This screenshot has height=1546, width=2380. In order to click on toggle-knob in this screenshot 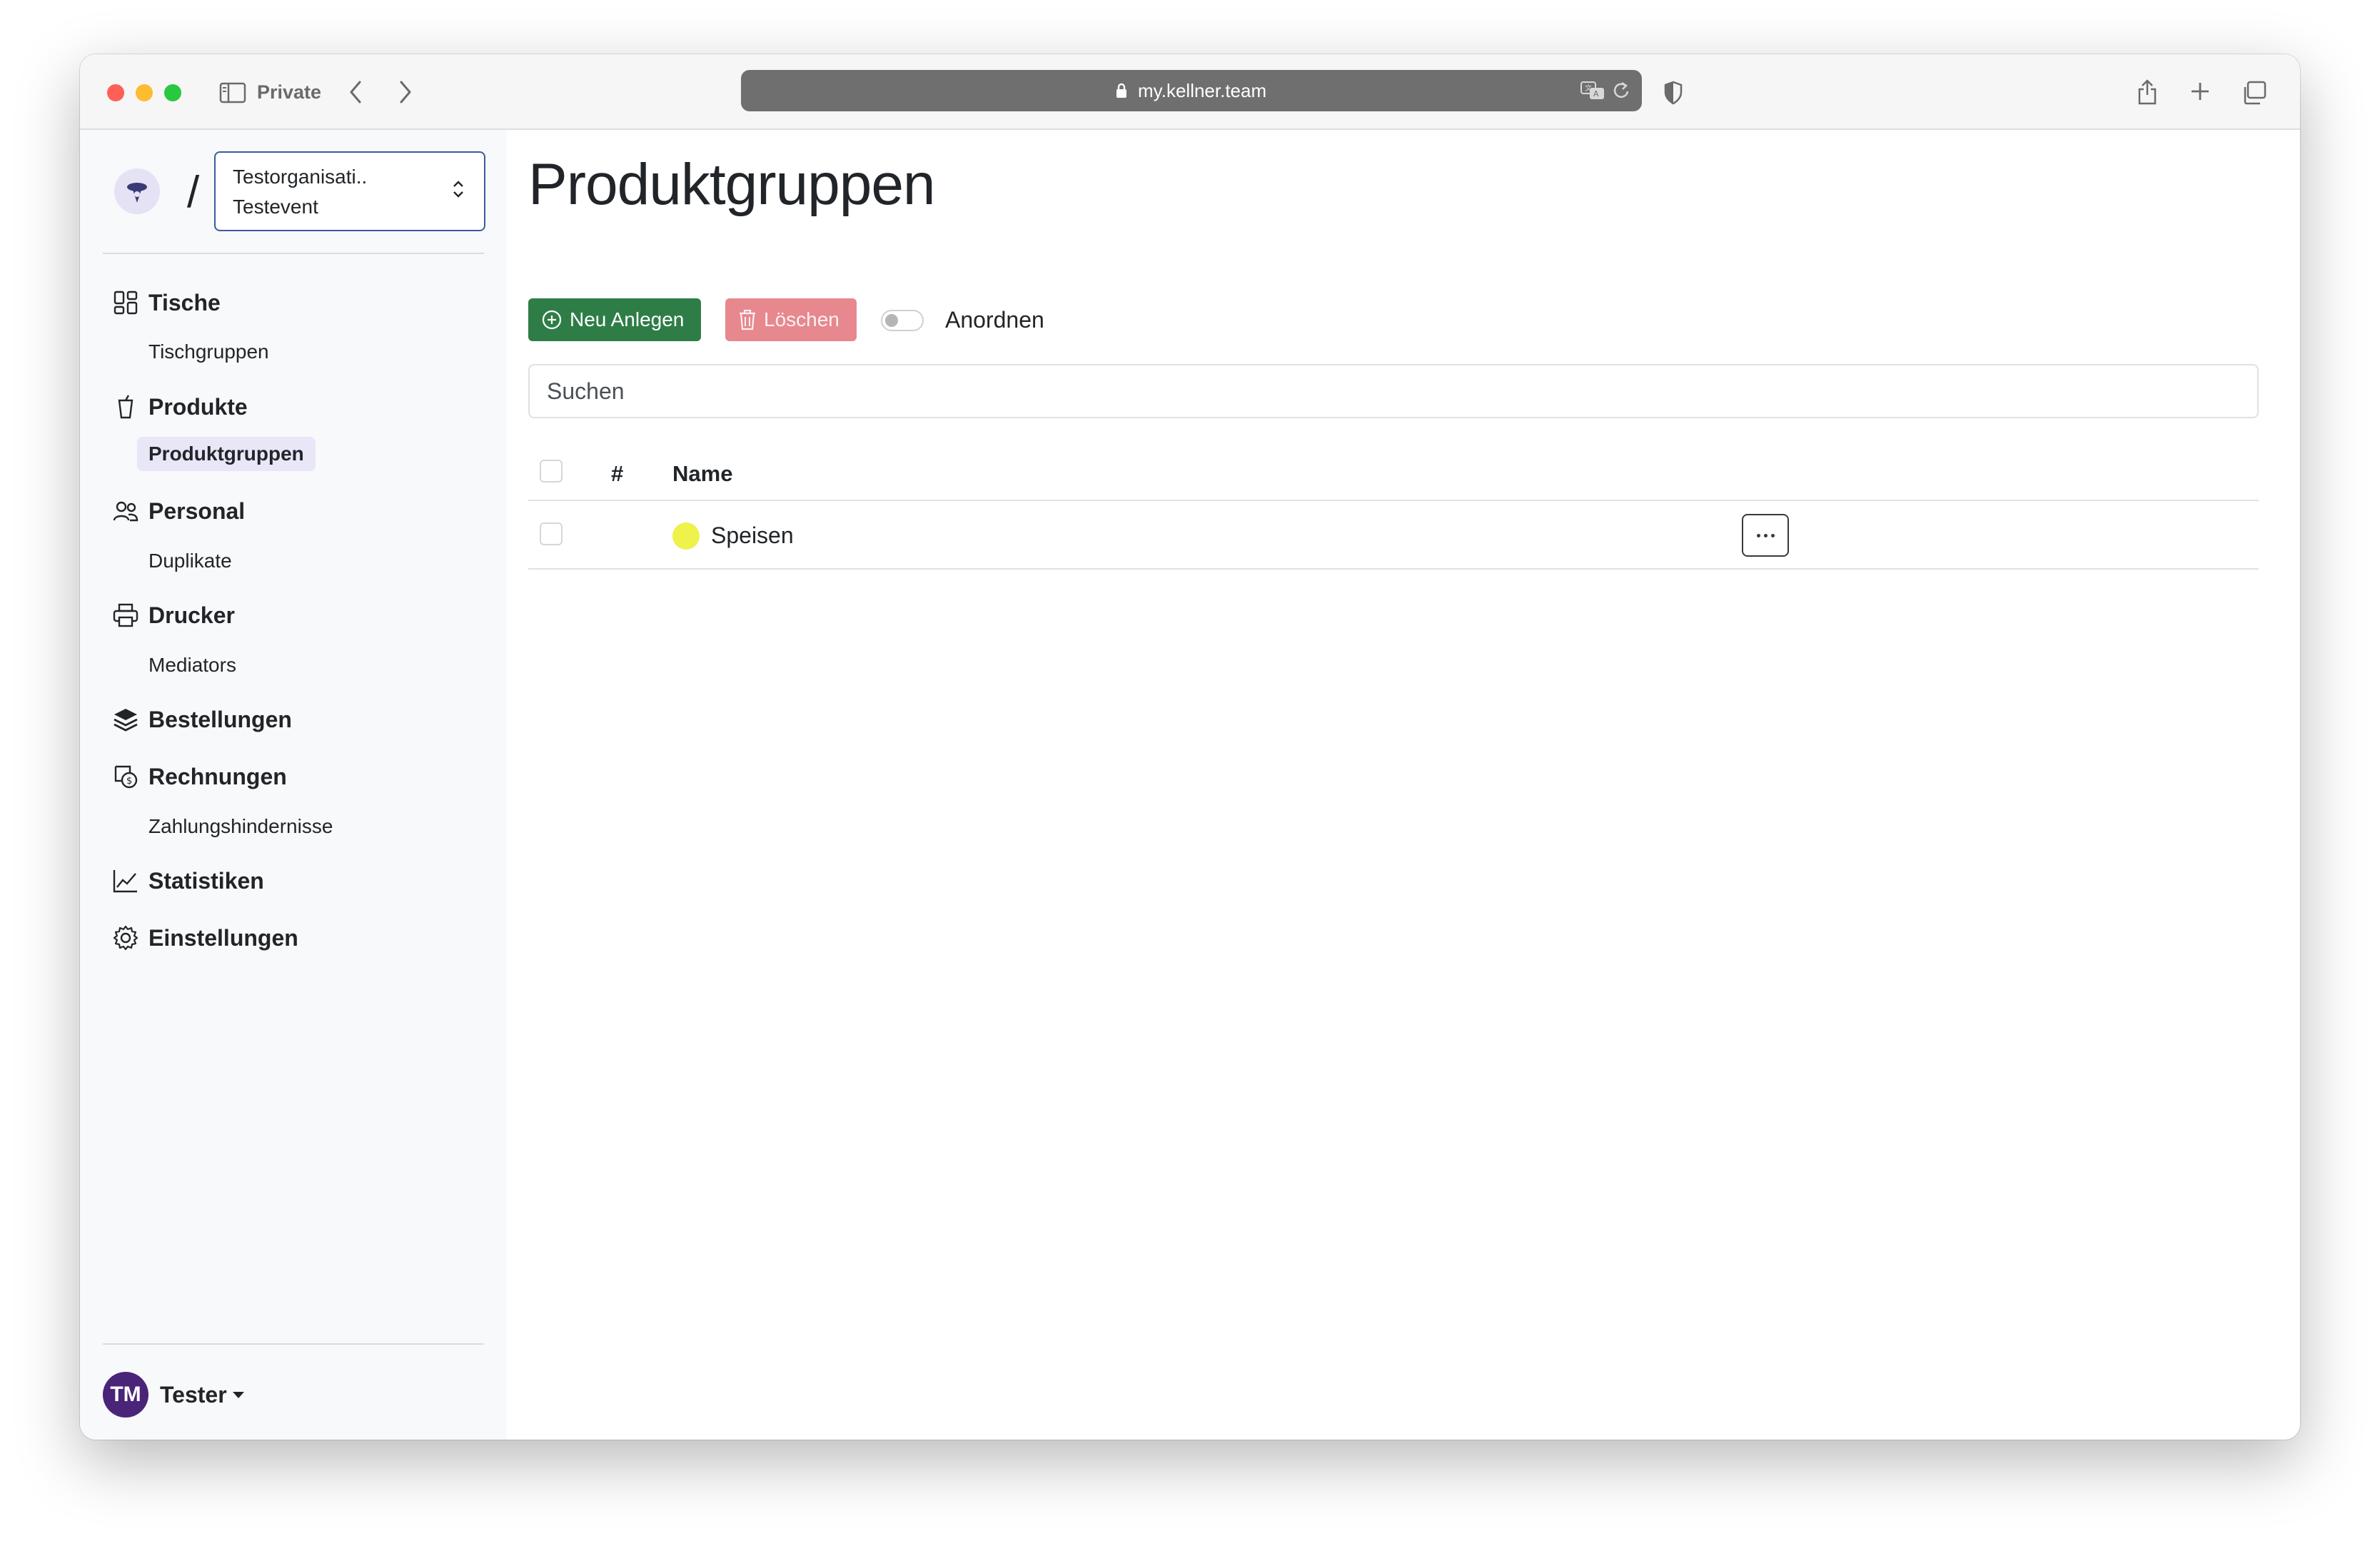, I will do `click(891, 320)`.